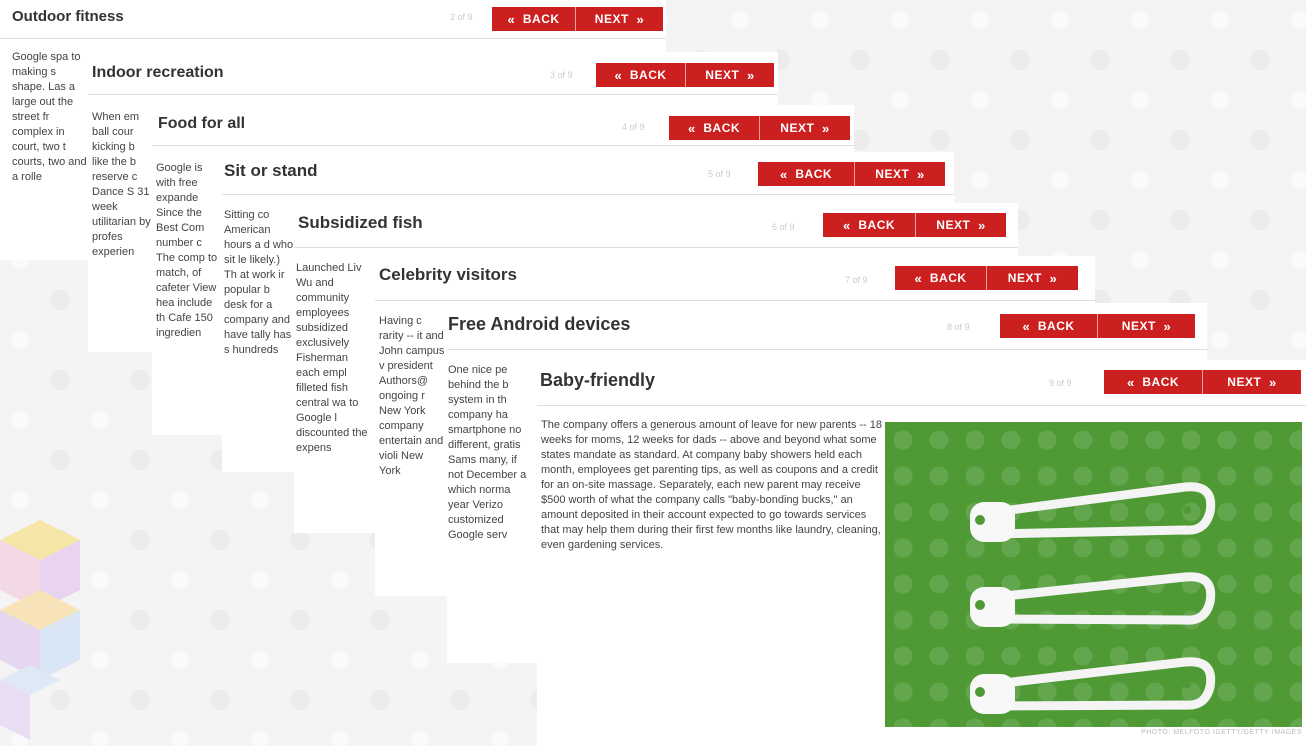 The height and width of the screenshot is (746, 1306). I want to click on slide-title: Celebrity visitors, so click(448, 274).